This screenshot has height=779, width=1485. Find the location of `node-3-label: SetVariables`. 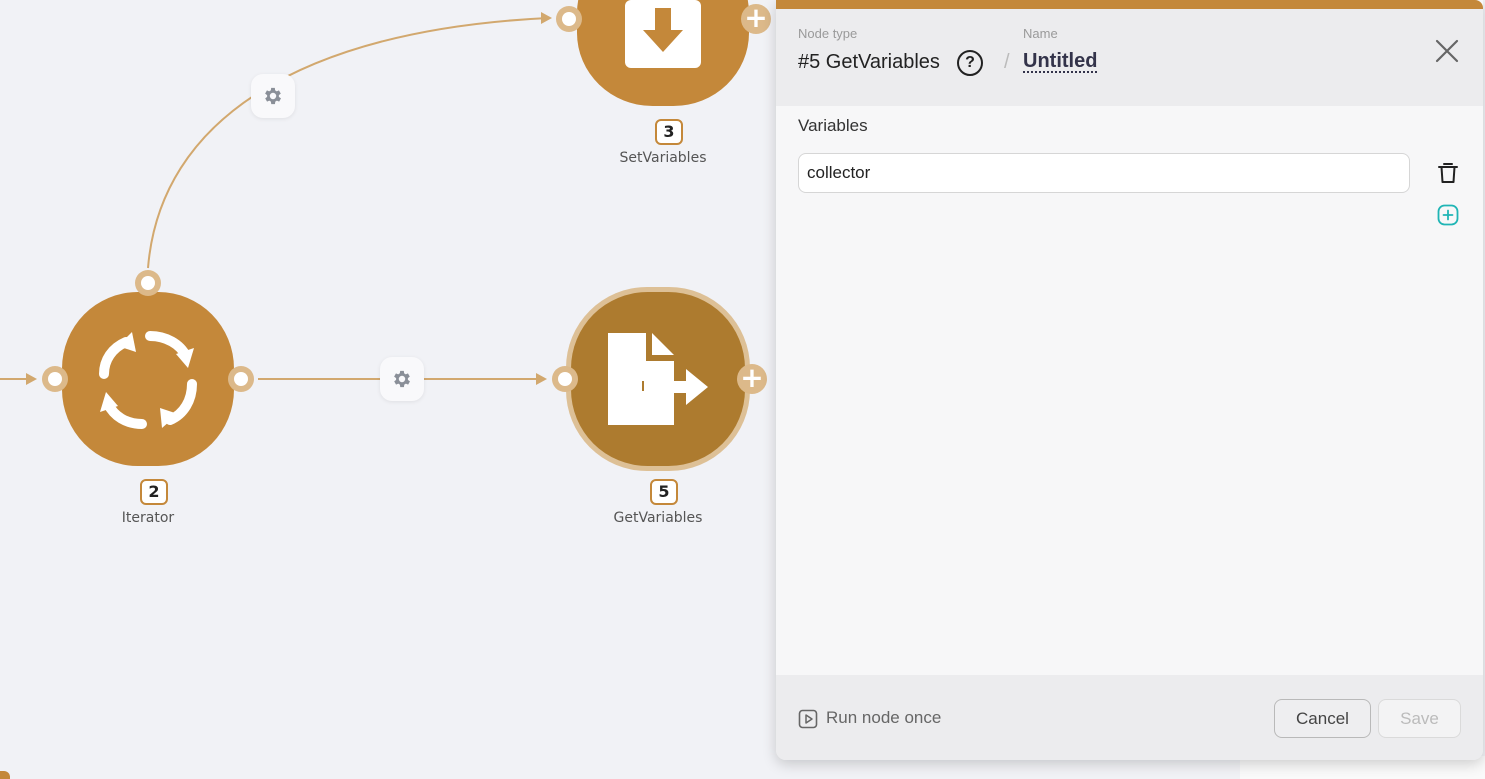

node-3-label: SetVariables is located at coordinates (663, 158).